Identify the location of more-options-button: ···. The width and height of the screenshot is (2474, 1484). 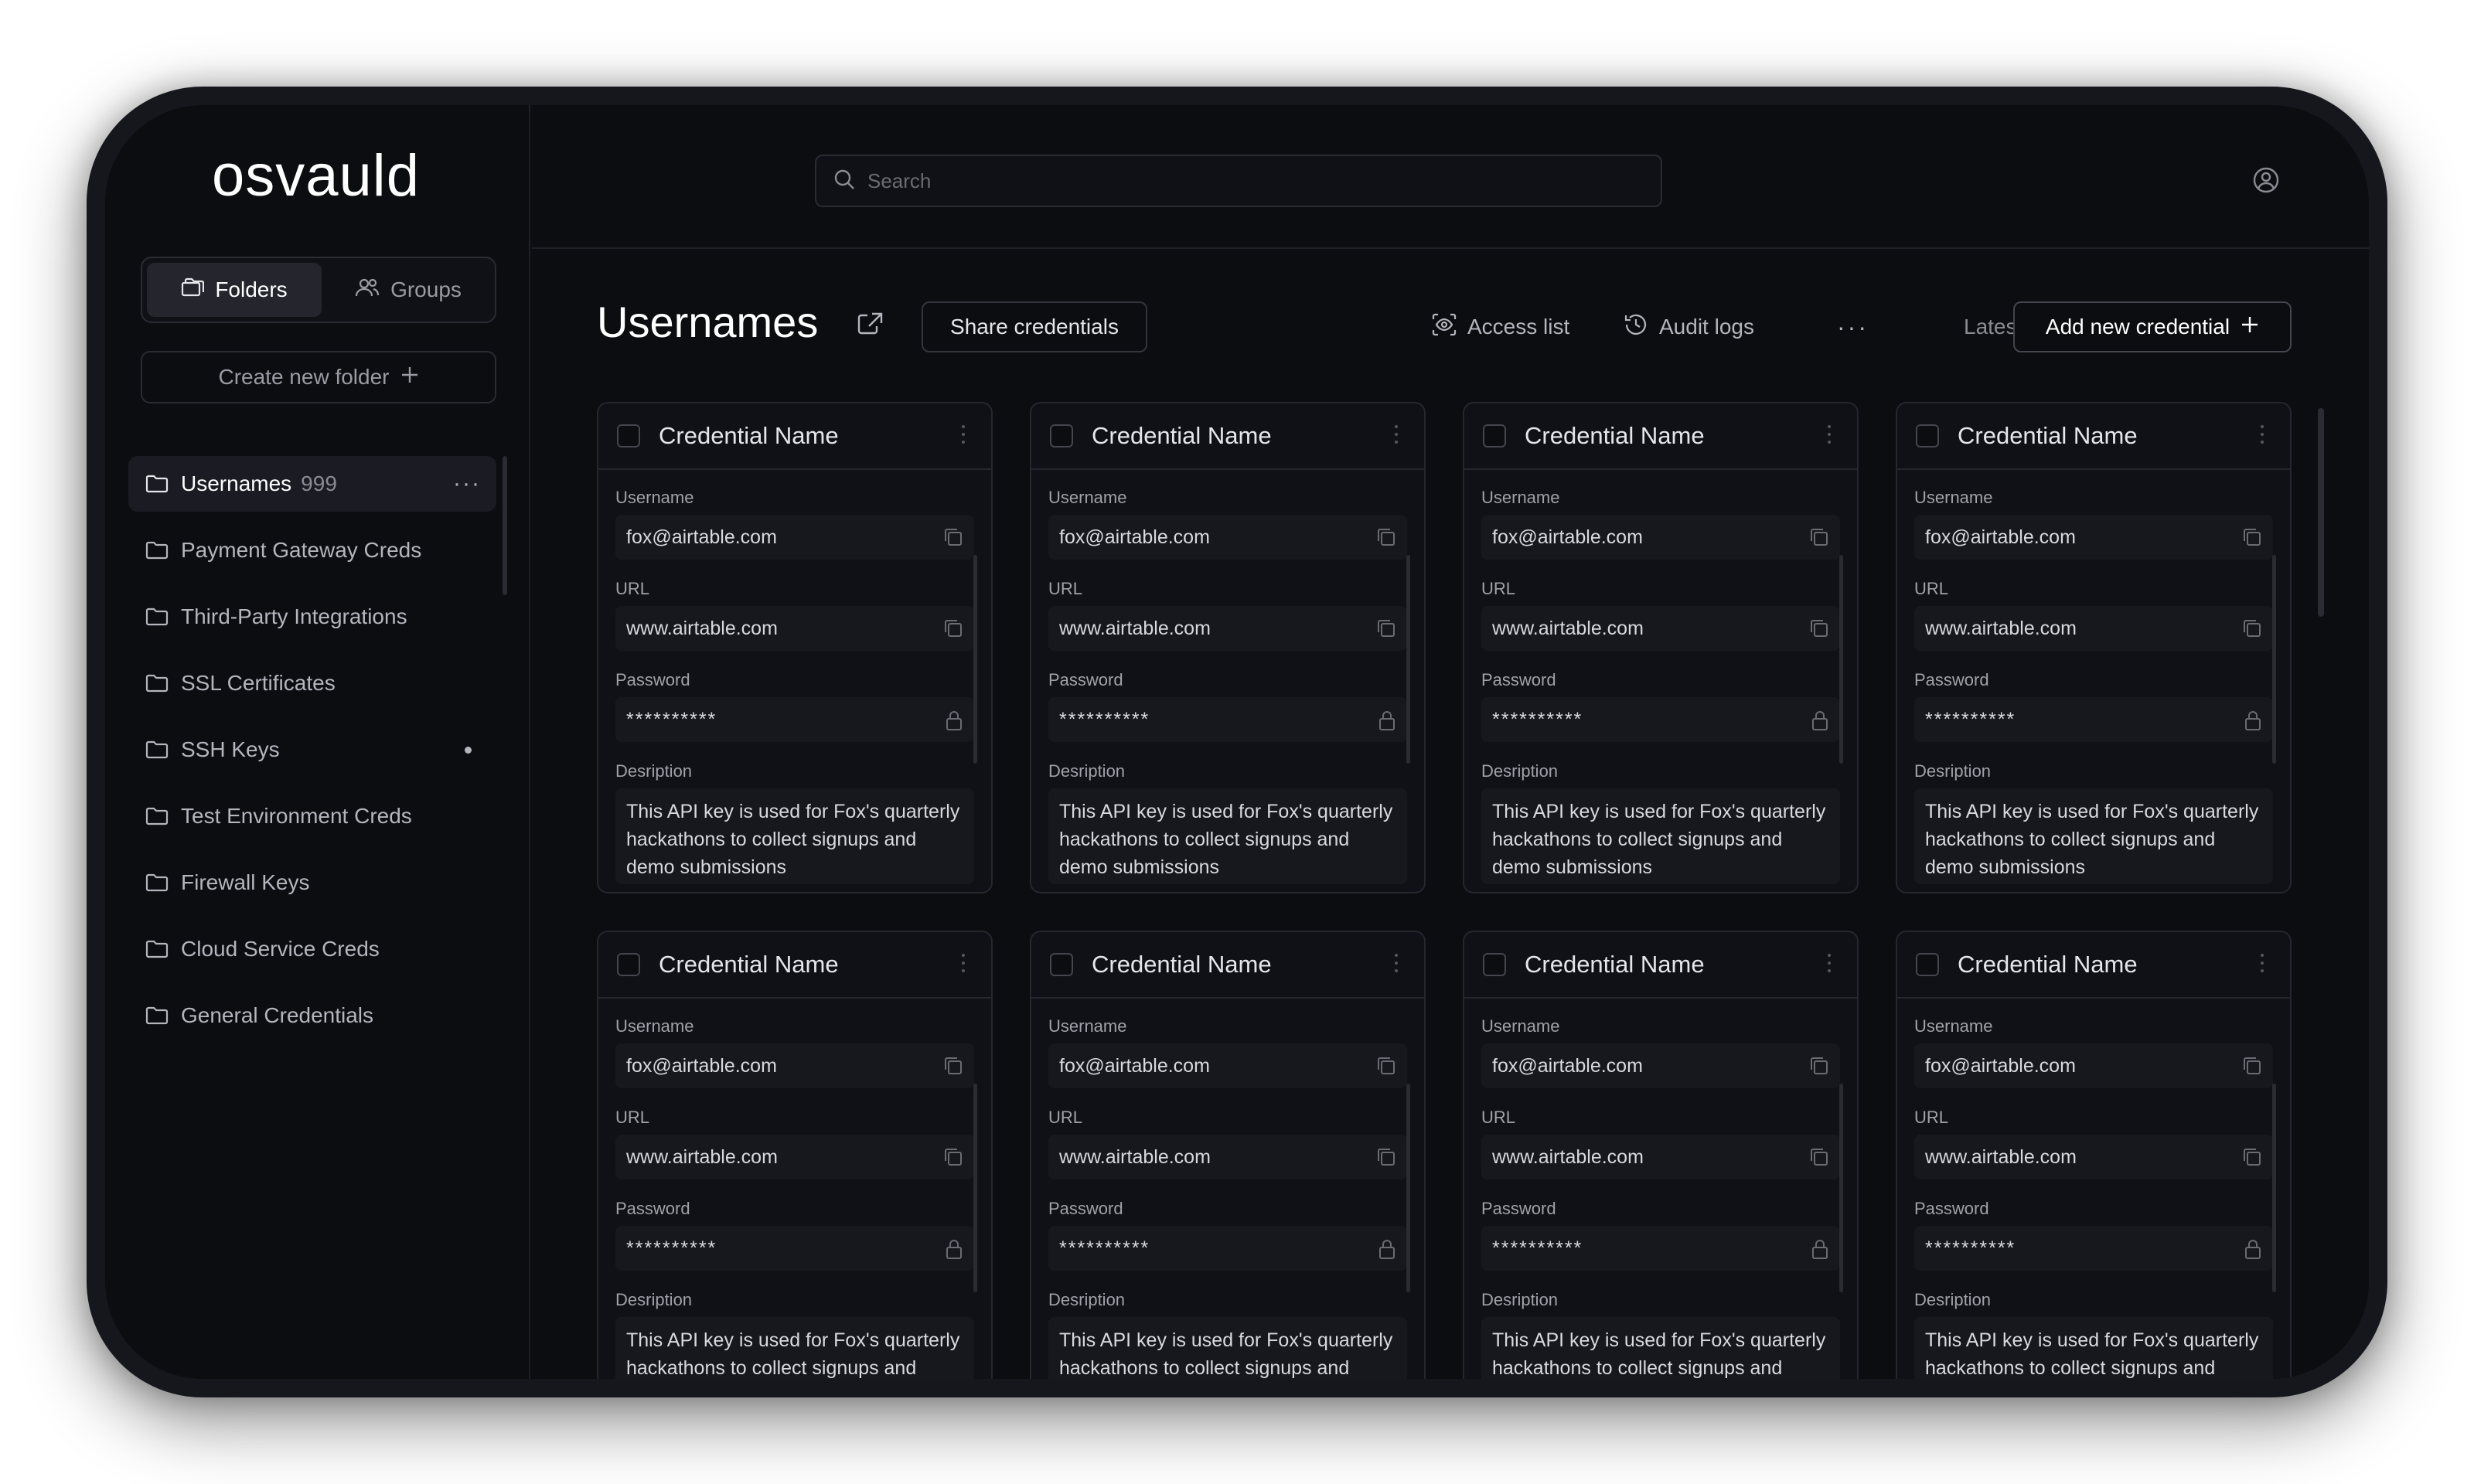
(1853, 326).